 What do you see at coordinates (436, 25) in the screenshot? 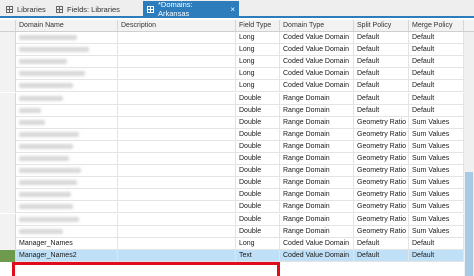
I see `column-header-merge-policy: Merge Policy` at bounding box center [436, 25].